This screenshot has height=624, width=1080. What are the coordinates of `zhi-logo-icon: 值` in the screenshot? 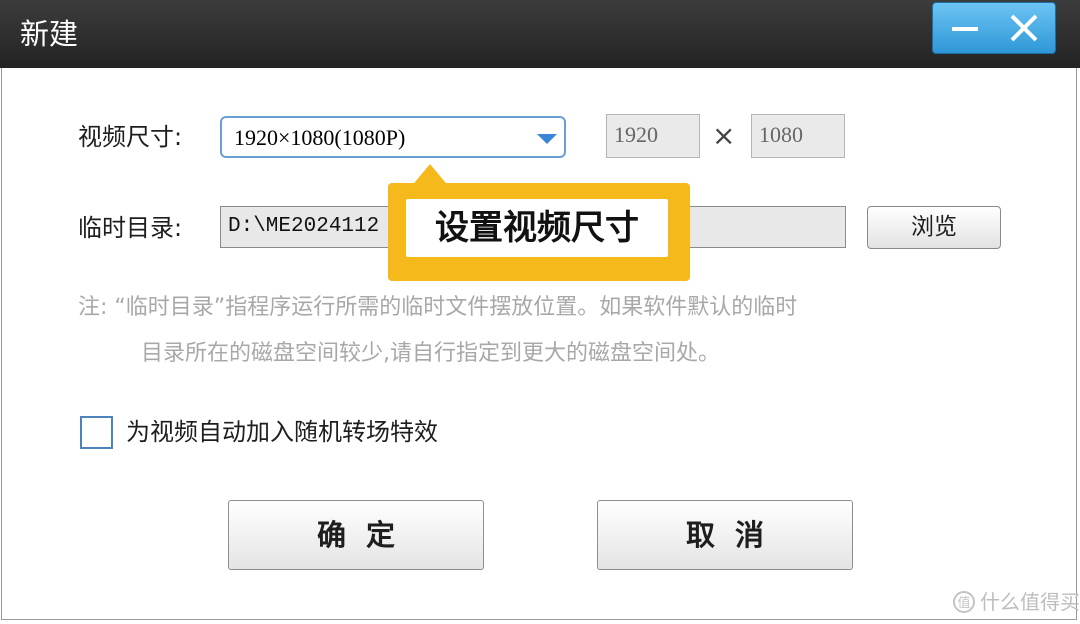 It's located at (964, 602).